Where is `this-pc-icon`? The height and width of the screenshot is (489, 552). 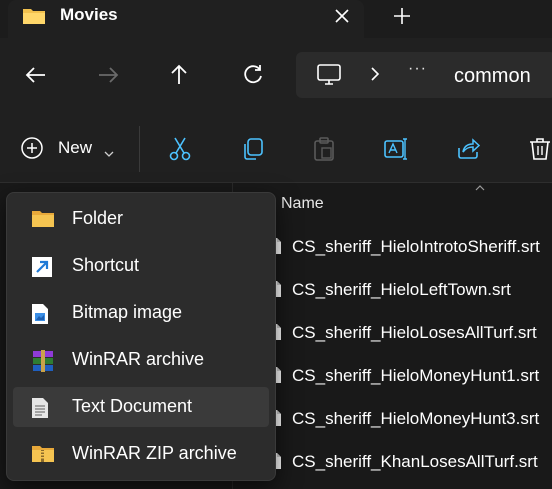 this-pc-icon is located at coordinates (329, 77).